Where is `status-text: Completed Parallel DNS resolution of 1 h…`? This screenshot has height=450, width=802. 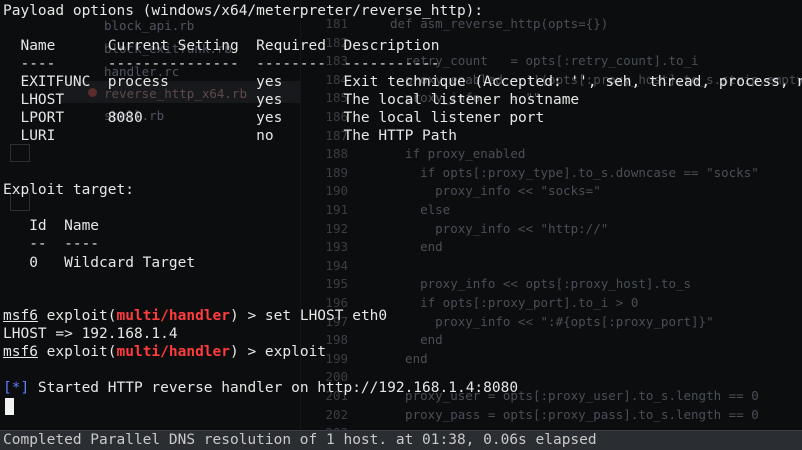 status-text: Completed Parallel DNS resolution of 1 h… is located at coordinates (300, 440).